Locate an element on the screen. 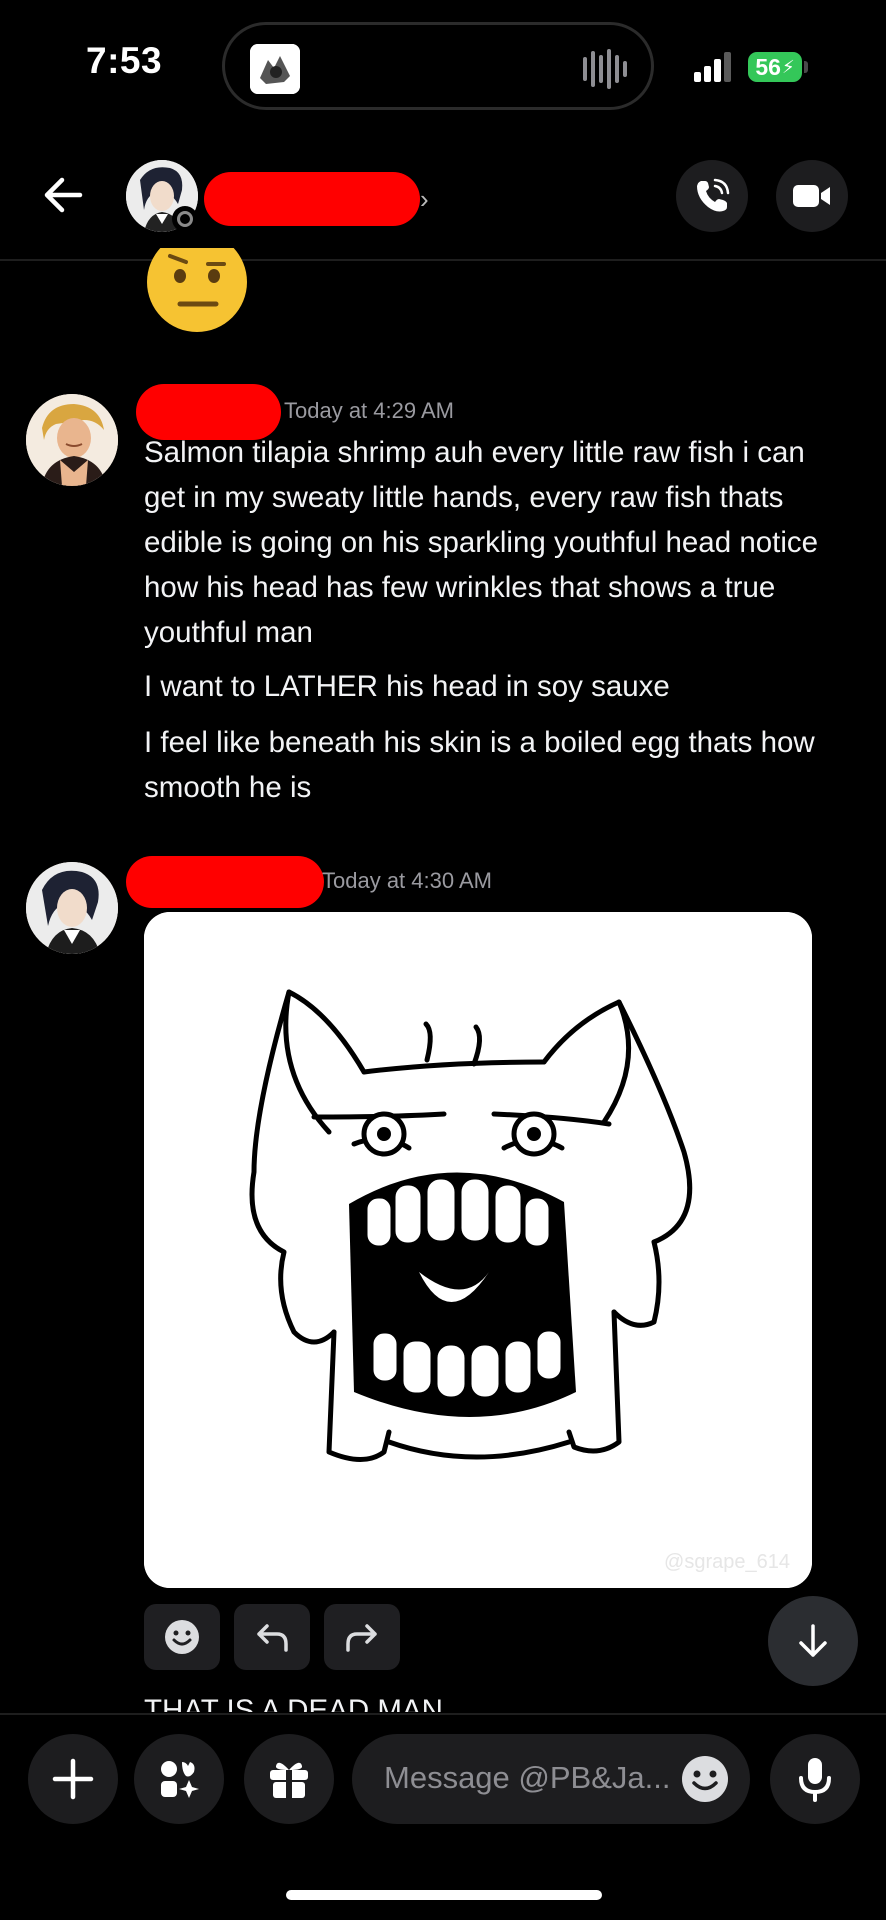  battery-cap is located at coordinates (806, 67).